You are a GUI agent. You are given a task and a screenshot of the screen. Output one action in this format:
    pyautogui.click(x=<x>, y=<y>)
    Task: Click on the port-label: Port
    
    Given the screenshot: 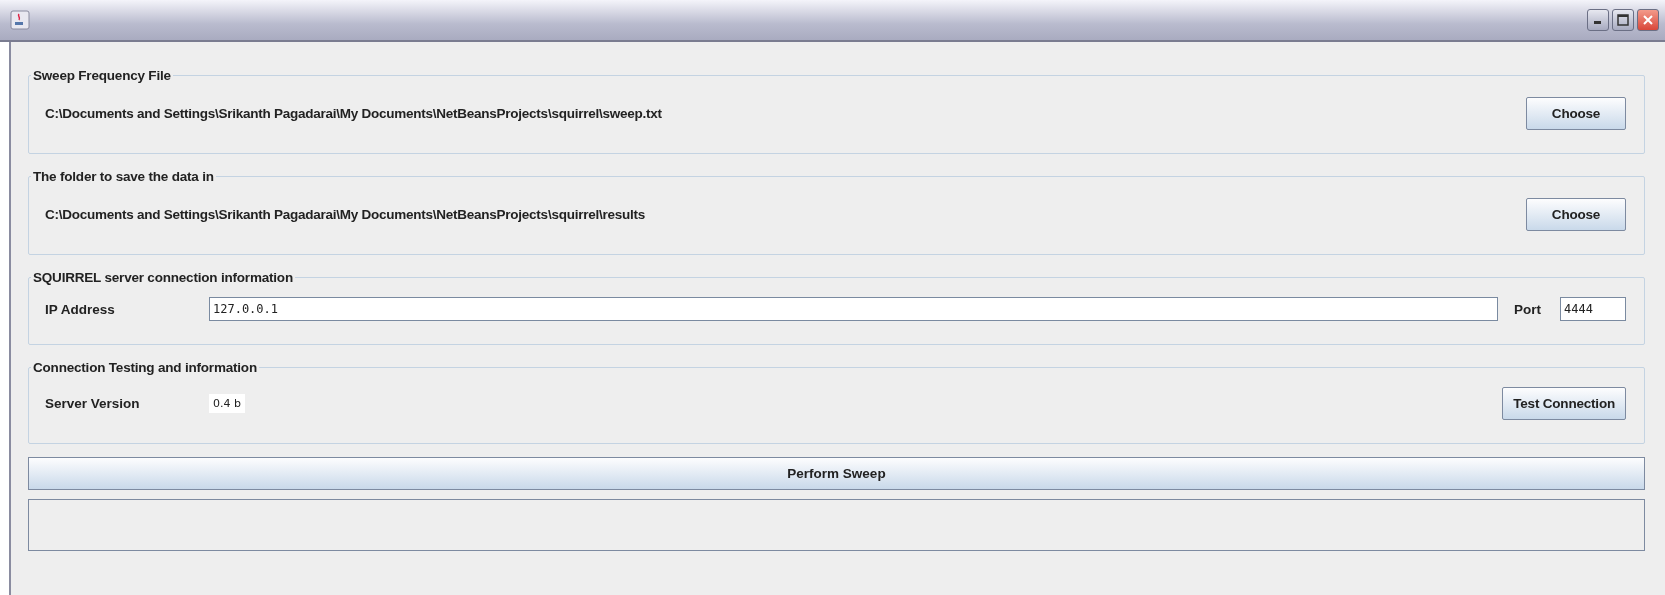 What is the action you would take?
    pyautogui.click(x=1528, y=309)
    